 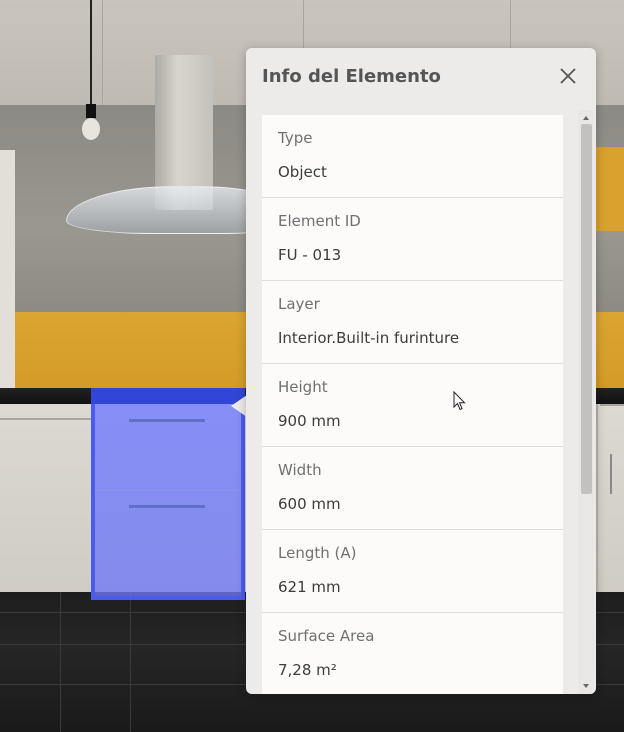 I want to click on scroll-down-icon, so click(x=586, y=686).